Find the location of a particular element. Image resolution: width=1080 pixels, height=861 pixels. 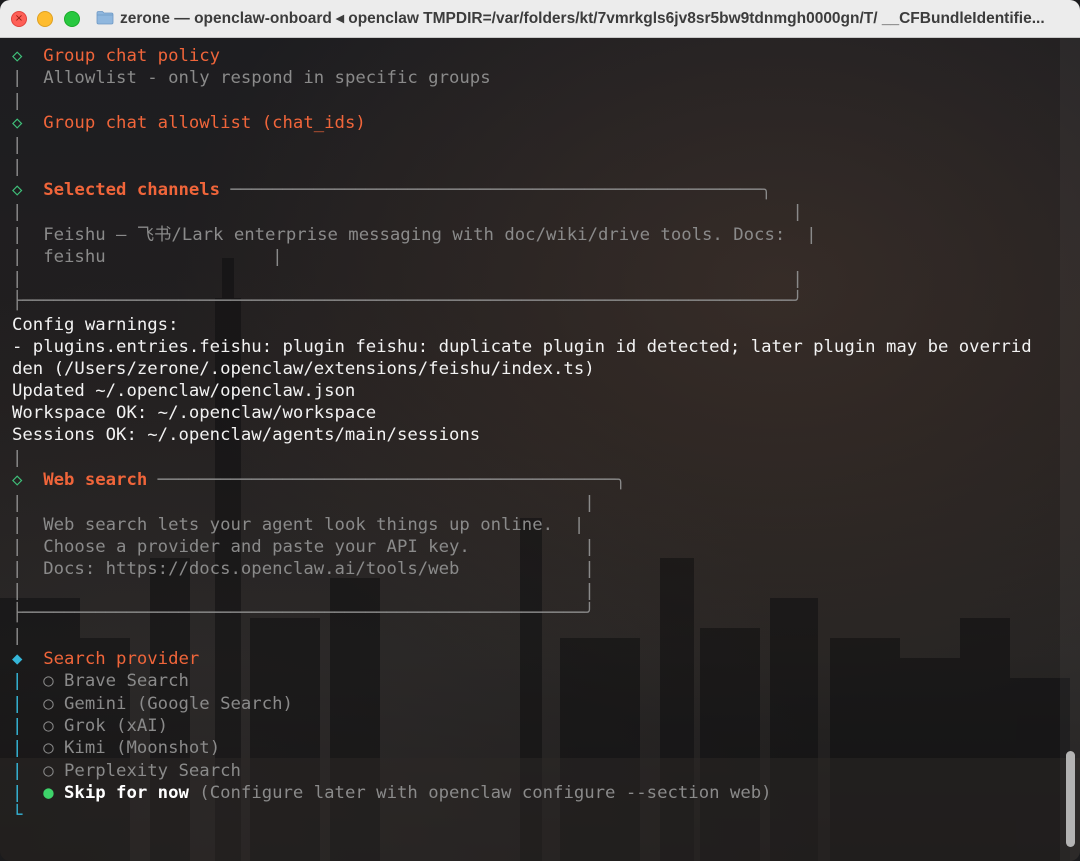

folder-icon is located at coordinates (105, 18).